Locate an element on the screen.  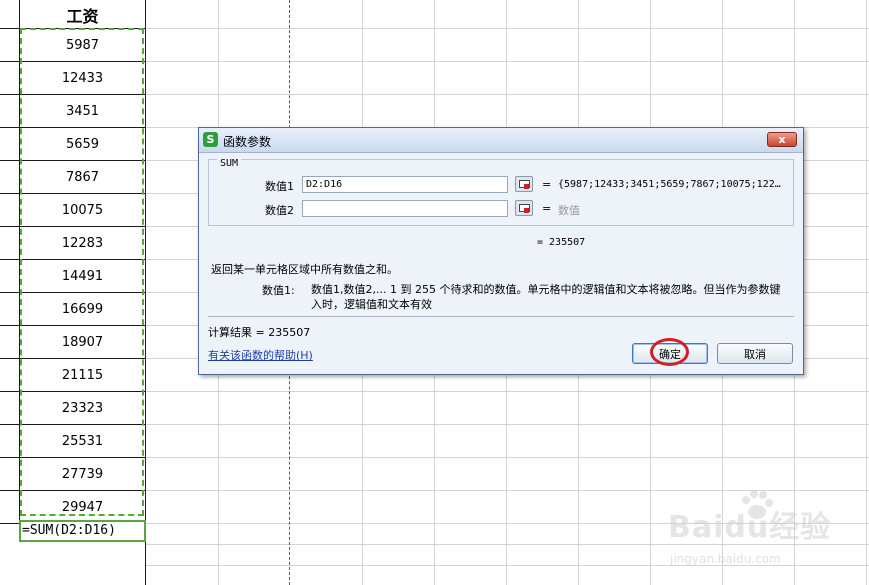
column-header-cell: 工资 is located at coordinates (73, 14).